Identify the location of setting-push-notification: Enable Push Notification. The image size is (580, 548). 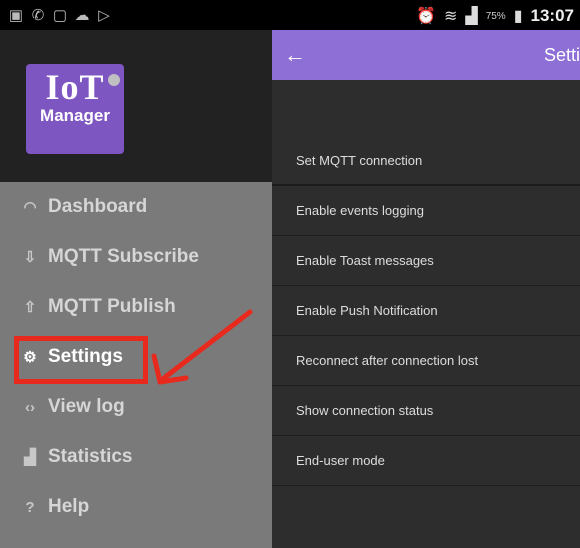
(426, 311).